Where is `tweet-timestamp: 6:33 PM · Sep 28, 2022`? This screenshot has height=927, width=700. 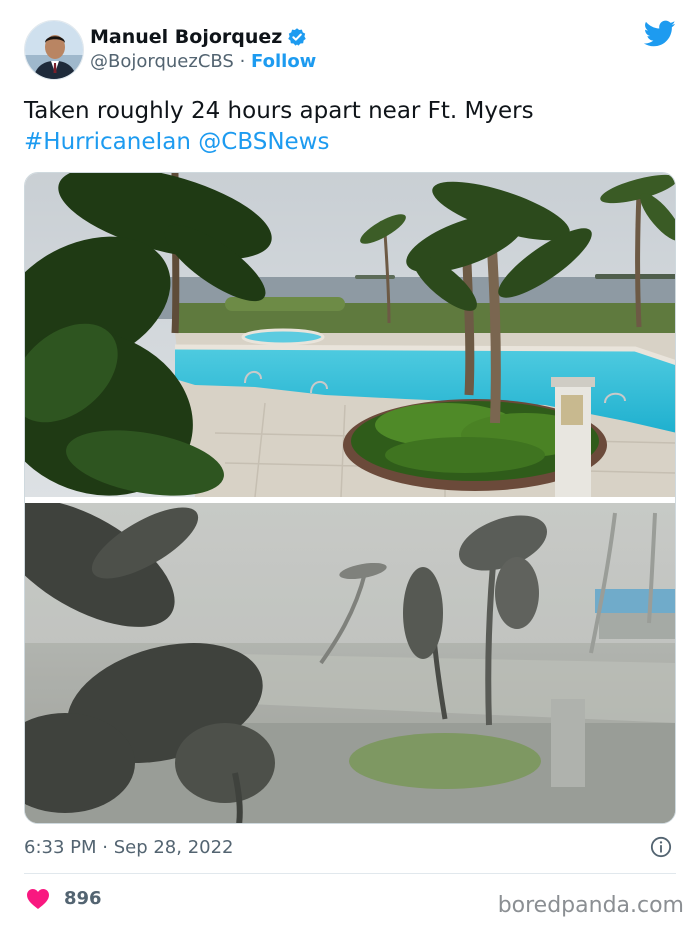
tweet-timestamp: 6:33 PM · Sep 28, 2022 is located at coordinates (129, 848).